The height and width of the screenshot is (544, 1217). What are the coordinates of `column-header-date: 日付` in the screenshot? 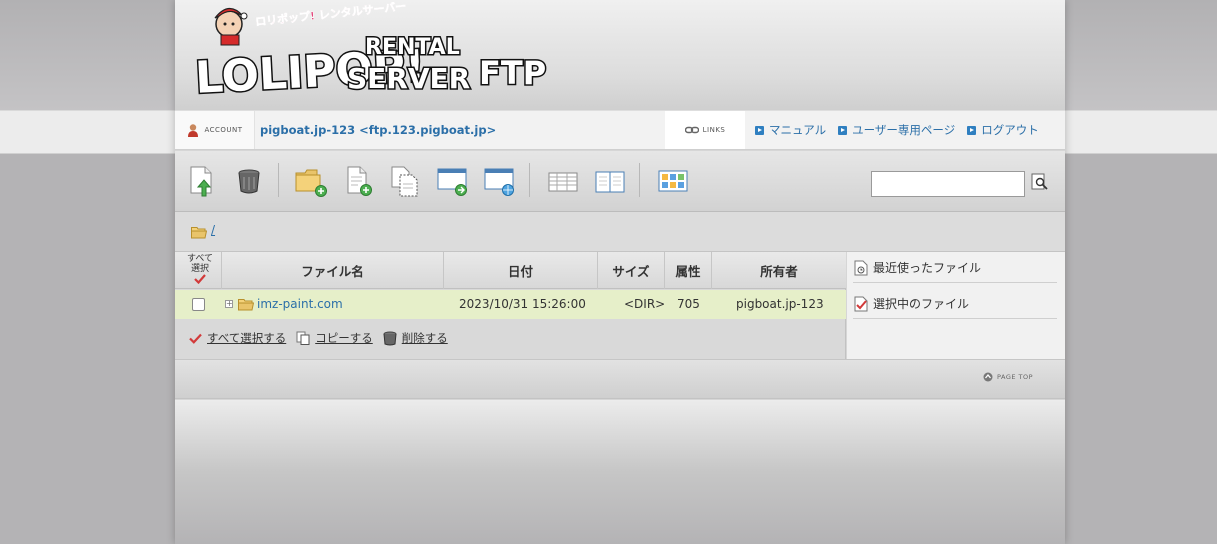 It's located at (521, 270).